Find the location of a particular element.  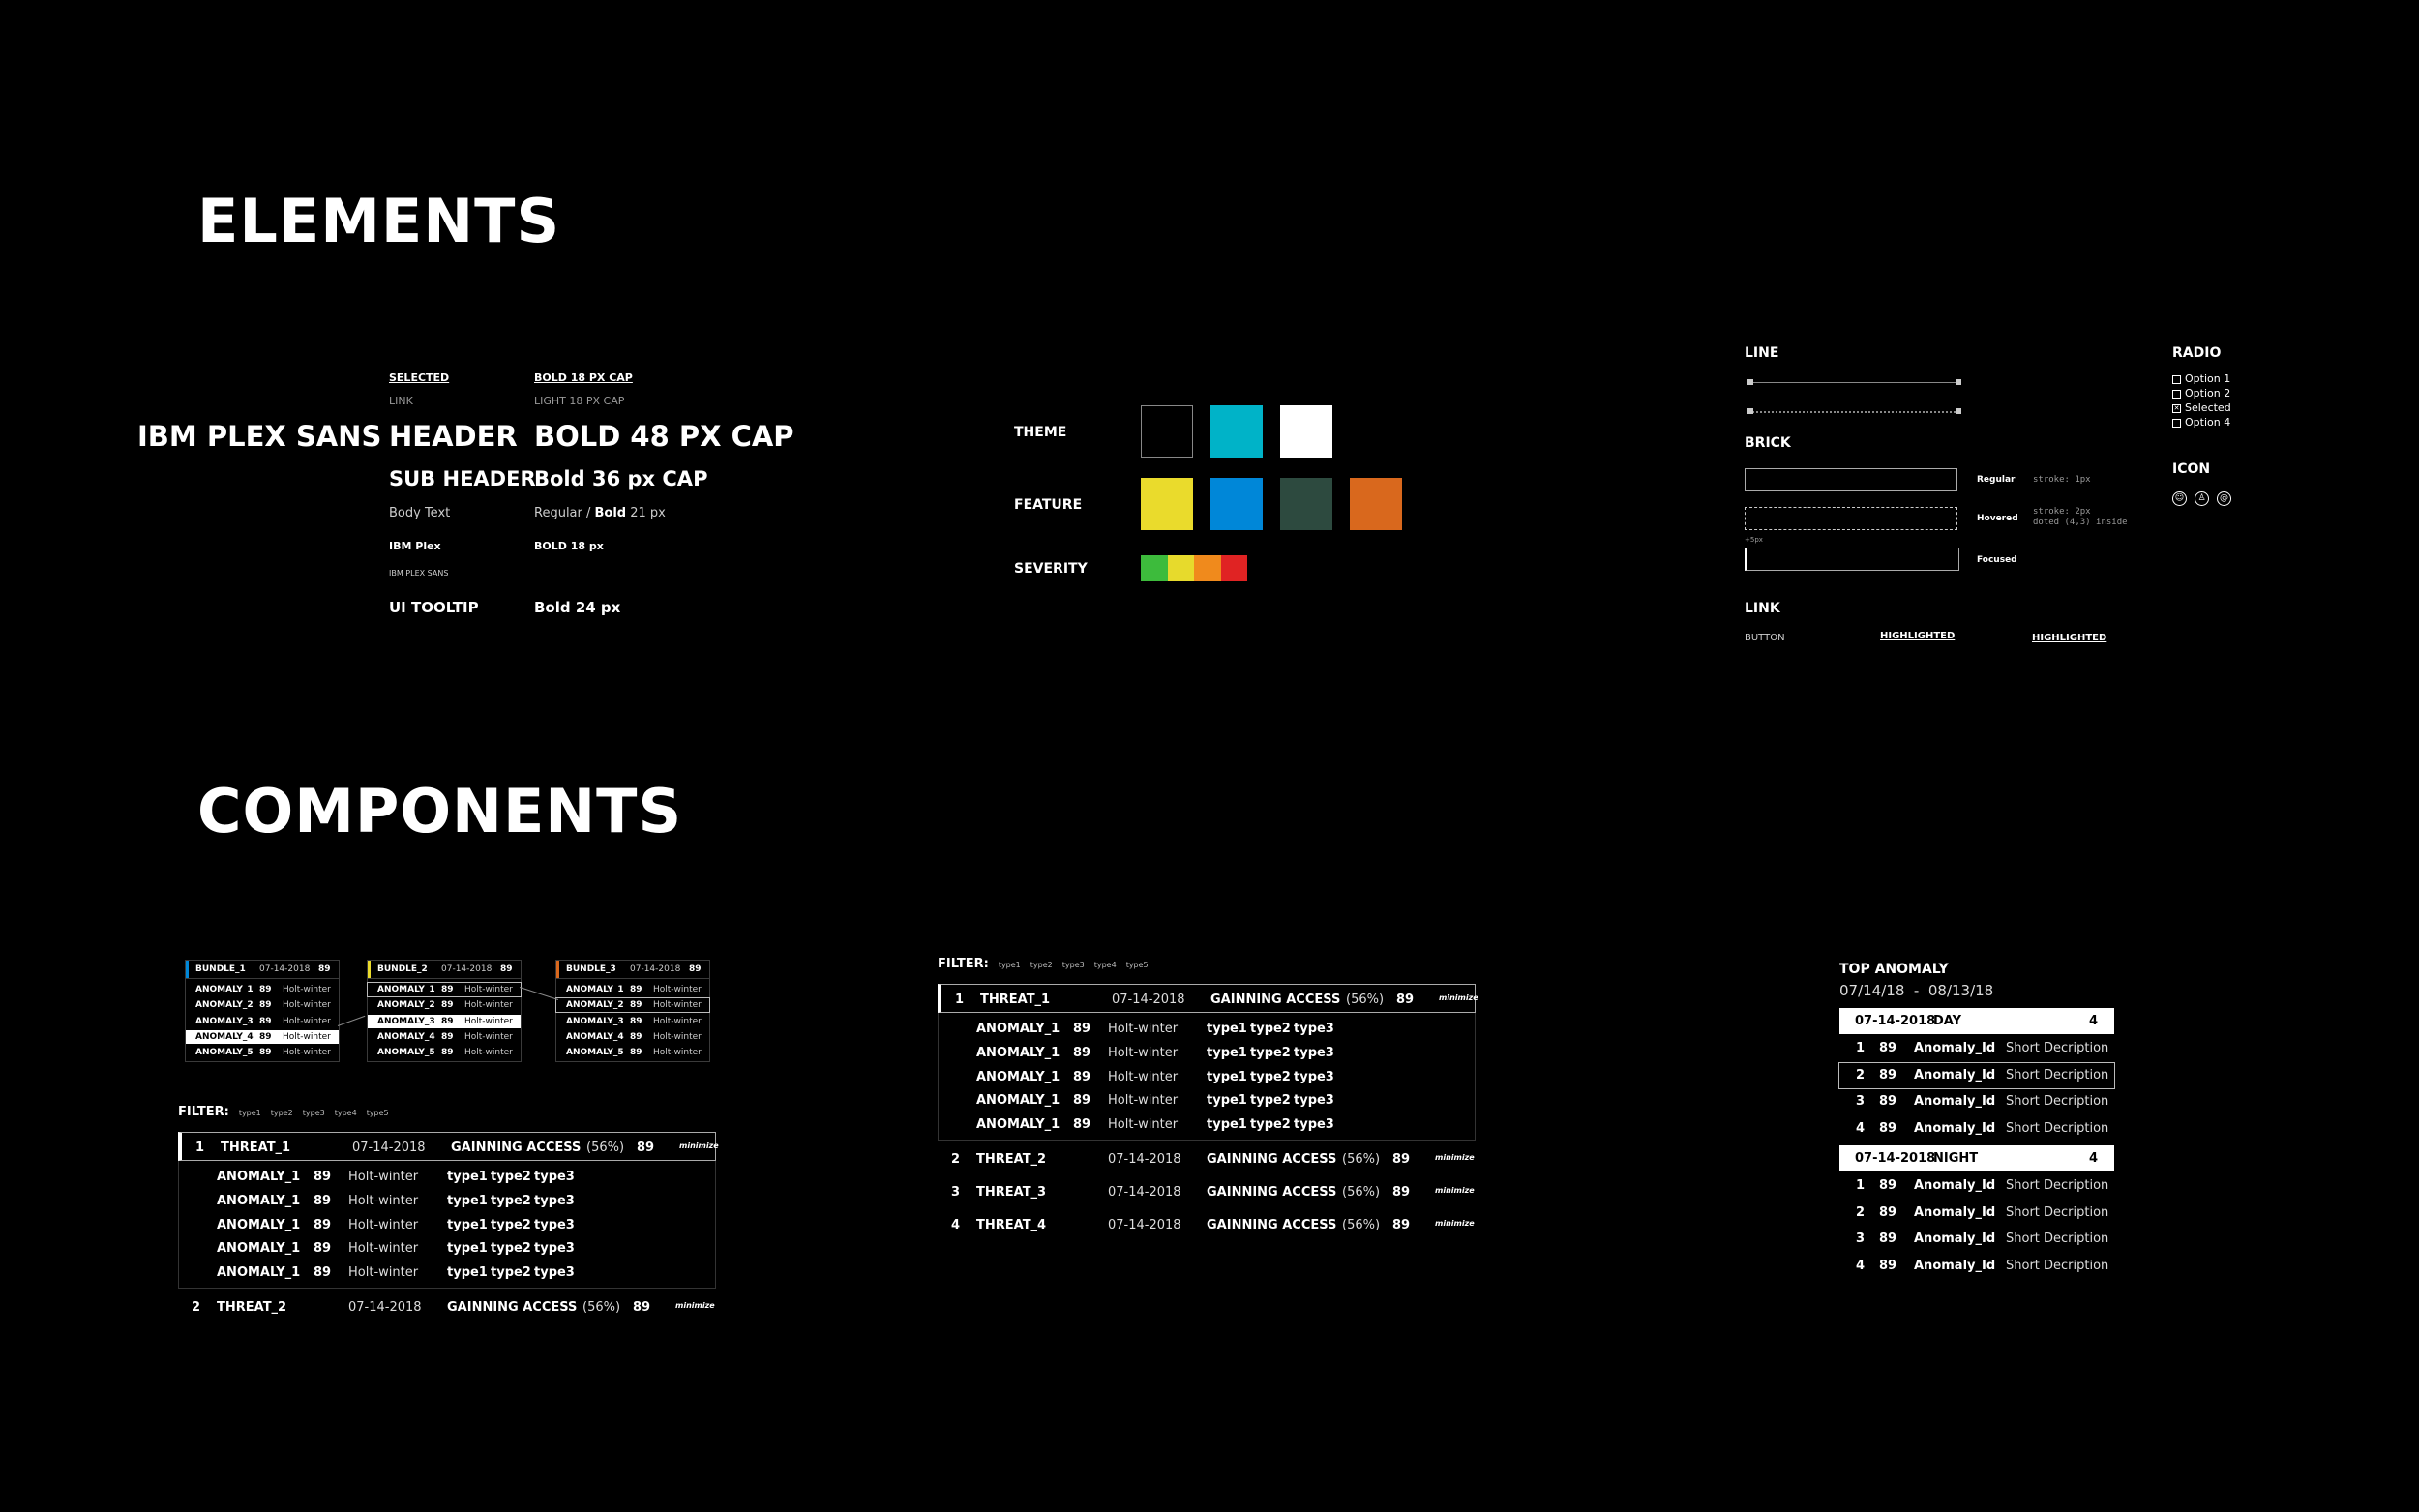

bundle-header: BUNDLE_3 07-14-2018 89 is located at coordinates (633, 970).